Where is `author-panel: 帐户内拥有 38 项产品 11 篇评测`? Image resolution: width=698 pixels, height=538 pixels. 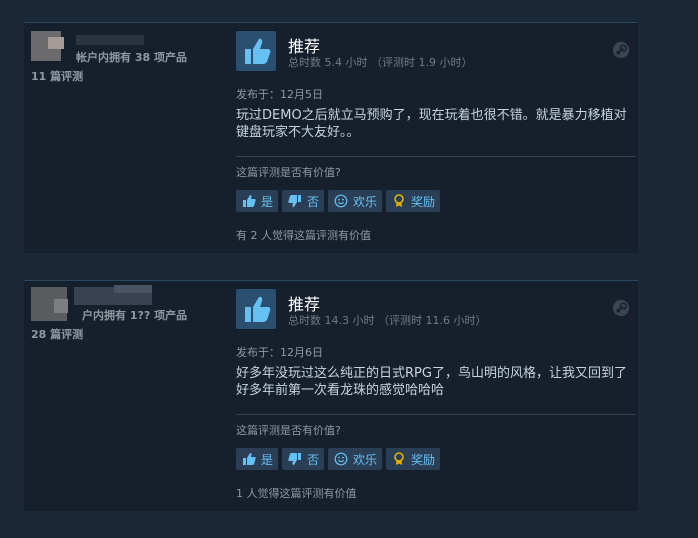 author-panel: 帐户内拥有 38 项产品 11 篇评测 is located at coordinates (124, 63).